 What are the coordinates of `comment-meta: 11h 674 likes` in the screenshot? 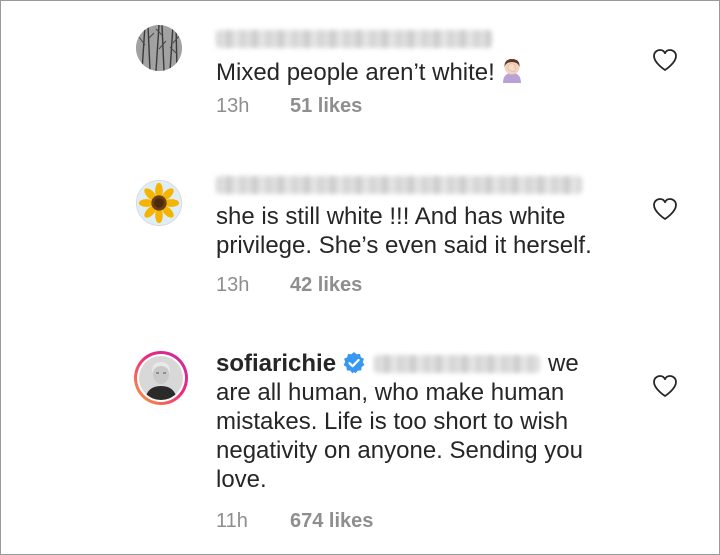 It's located at (294, 521).